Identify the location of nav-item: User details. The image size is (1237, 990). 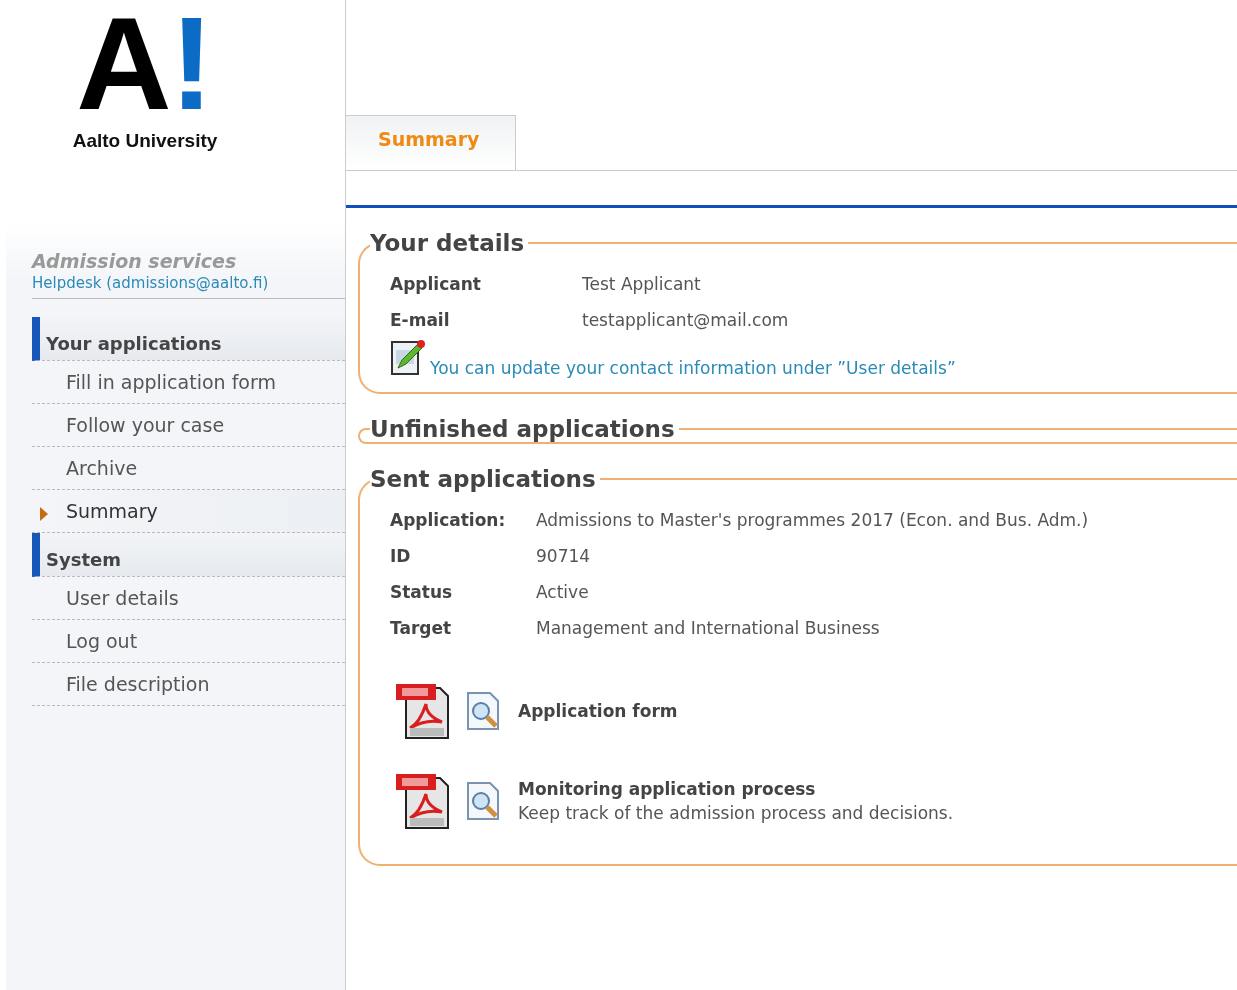
(188, 598).